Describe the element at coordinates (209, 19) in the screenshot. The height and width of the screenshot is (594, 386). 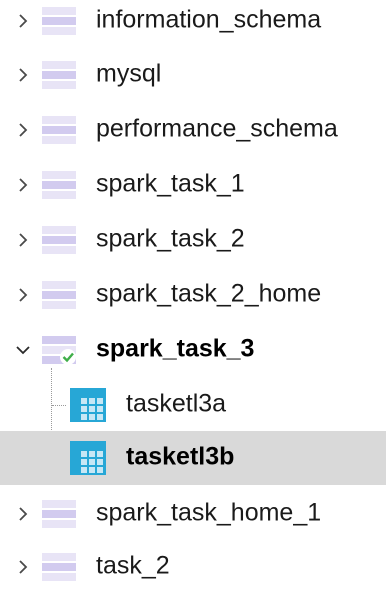
I see `tree-item-label: information_schema` at that location.